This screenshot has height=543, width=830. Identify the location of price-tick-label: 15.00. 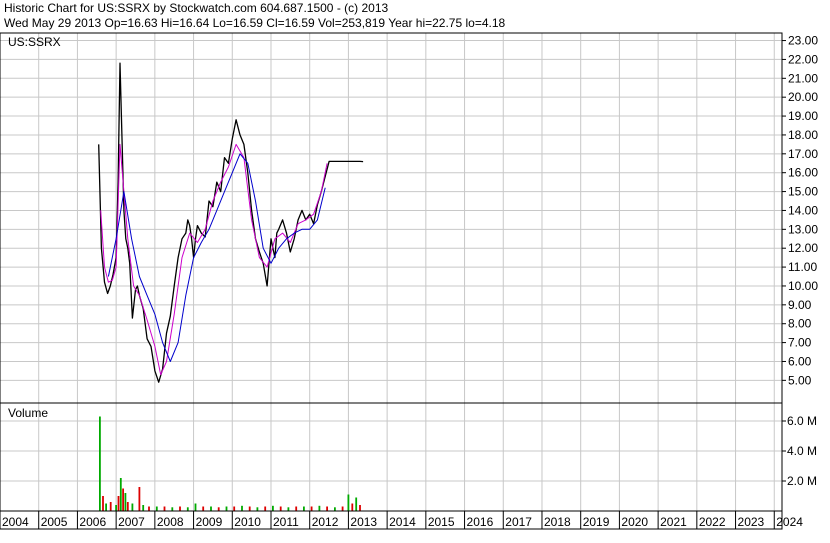
(803, 192).